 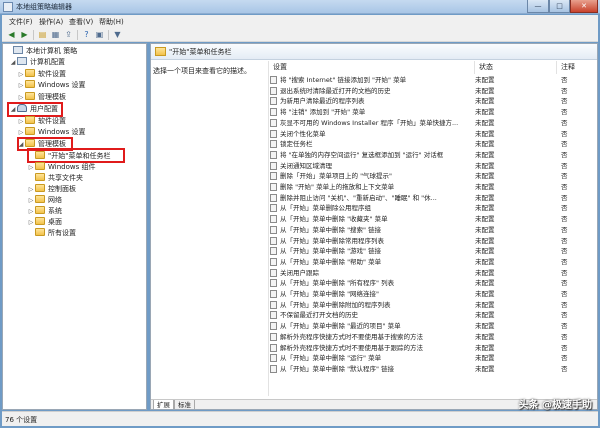 I want to click on tree-cc-windows: ▷ Windows 设置, so click(x=51, y=85).